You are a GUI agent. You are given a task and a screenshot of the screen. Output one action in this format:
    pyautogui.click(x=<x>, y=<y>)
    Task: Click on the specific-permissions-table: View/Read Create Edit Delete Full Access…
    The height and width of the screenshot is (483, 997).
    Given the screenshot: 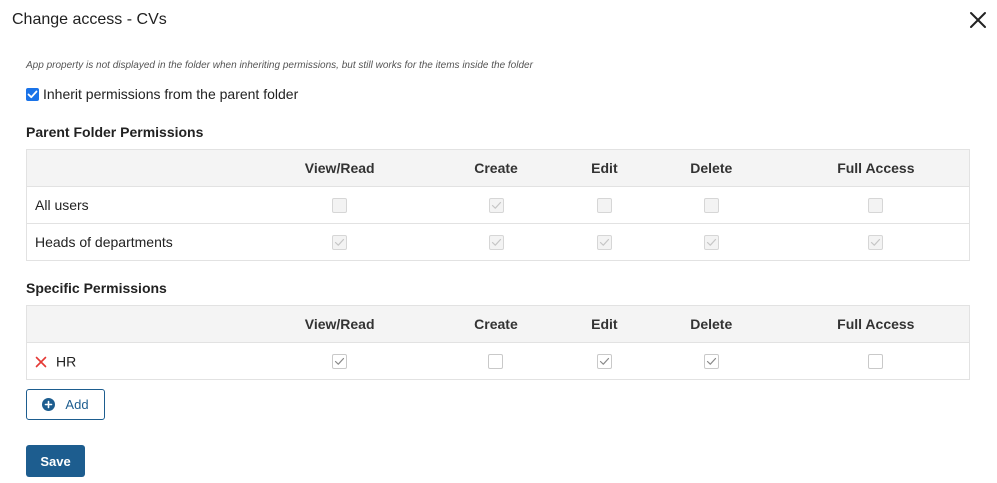 What is the action you would take?
    pyautogui.click(x=498, y=342)
    